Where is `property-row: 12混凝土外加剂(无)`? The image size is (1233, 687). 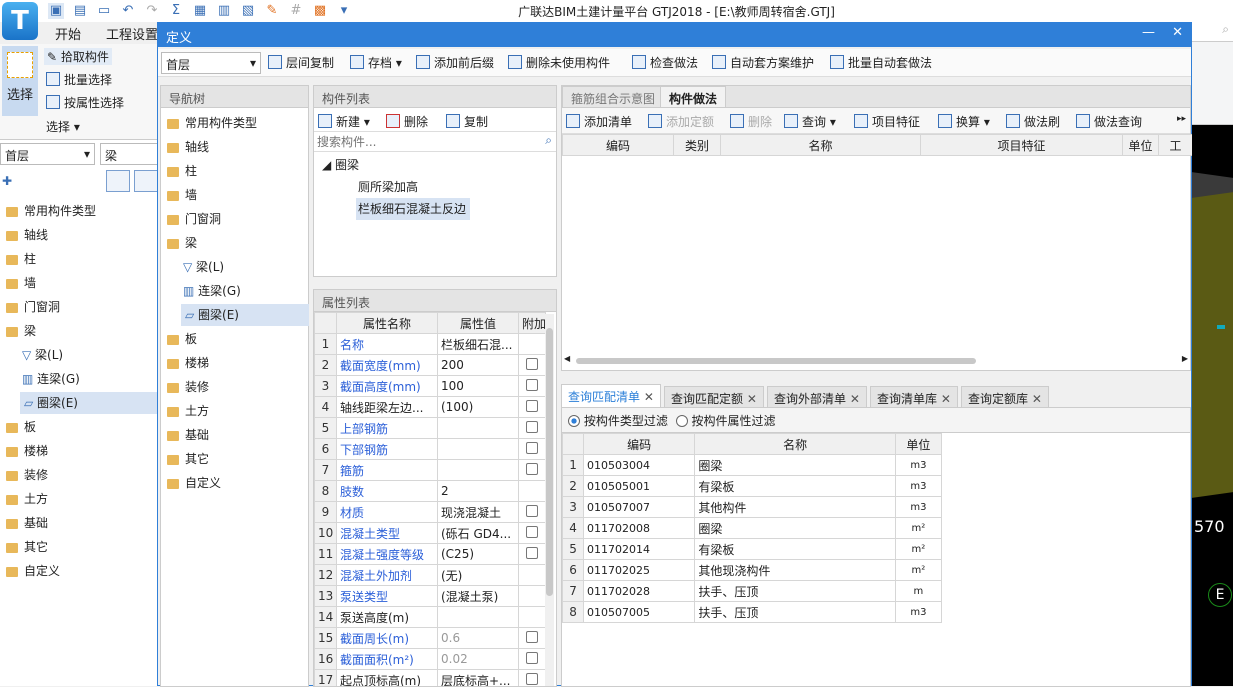 property-row: 12混凝土外加剂(无) is located at coordinates (430, 575).